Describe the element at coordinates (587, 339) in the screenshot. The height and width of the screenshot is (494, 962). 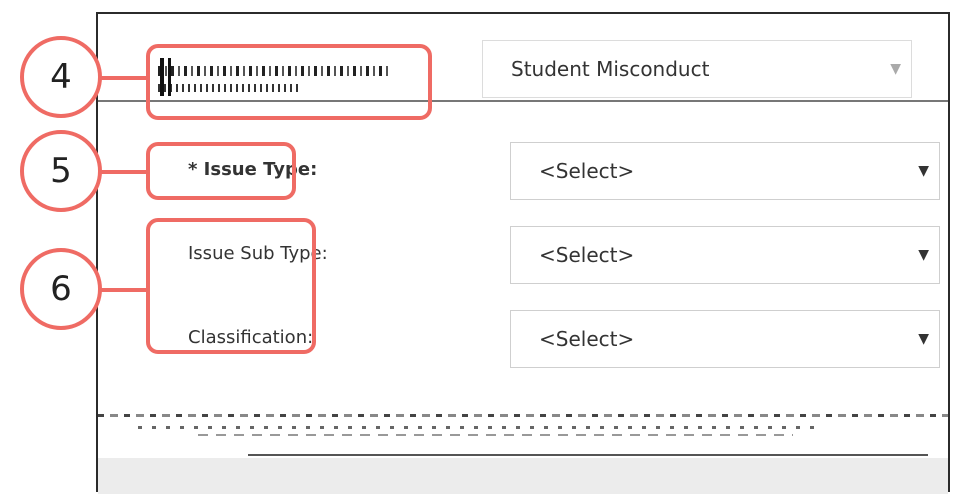
I see `classification-select-value: <Select>` at that location.